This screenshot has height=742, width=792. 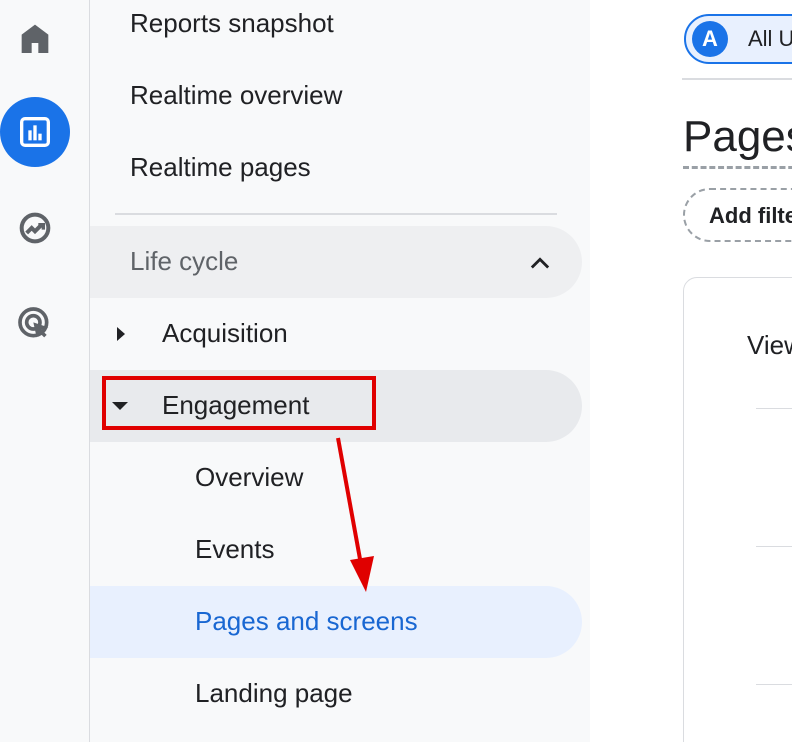 What do you see at coordinates (355, 514) in the screenshot?
I see `annotation-arrow` at bounding box center [355, 514].